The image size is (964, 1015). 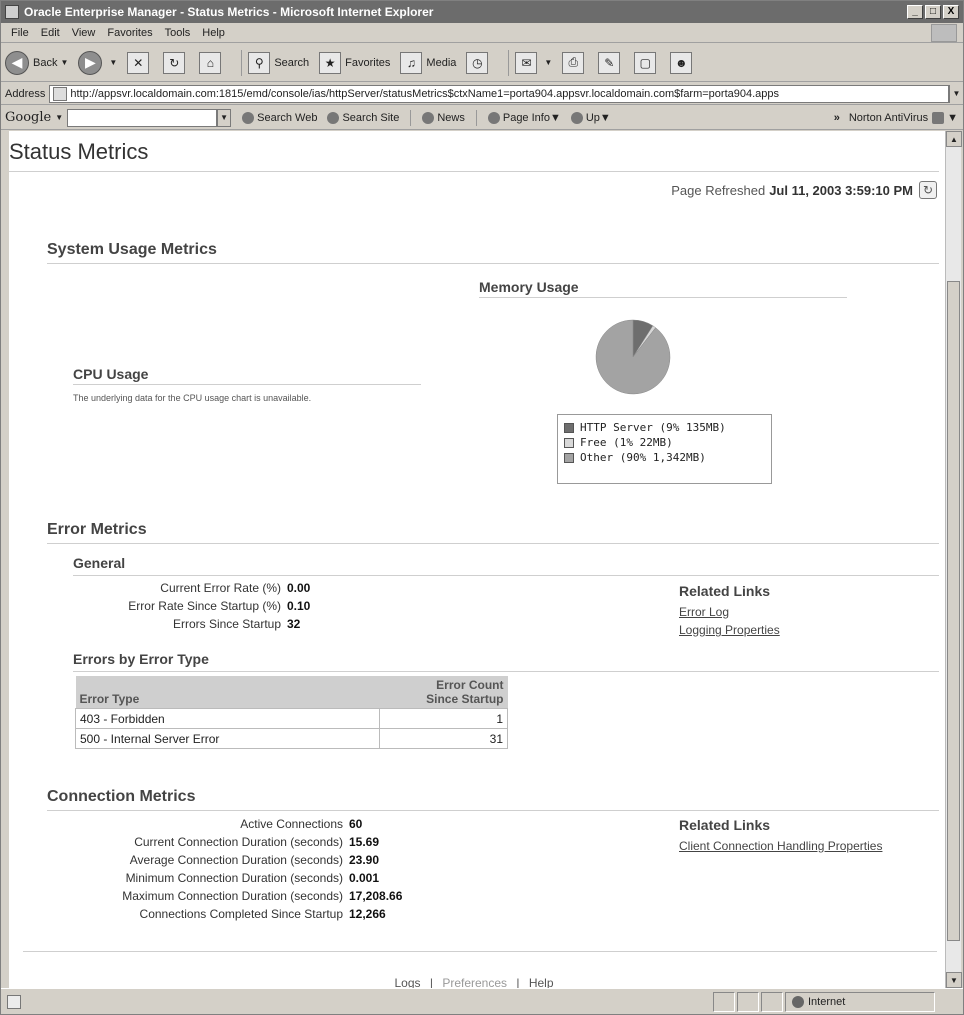 I want to click on news-icon, so click(x=428, y=117).